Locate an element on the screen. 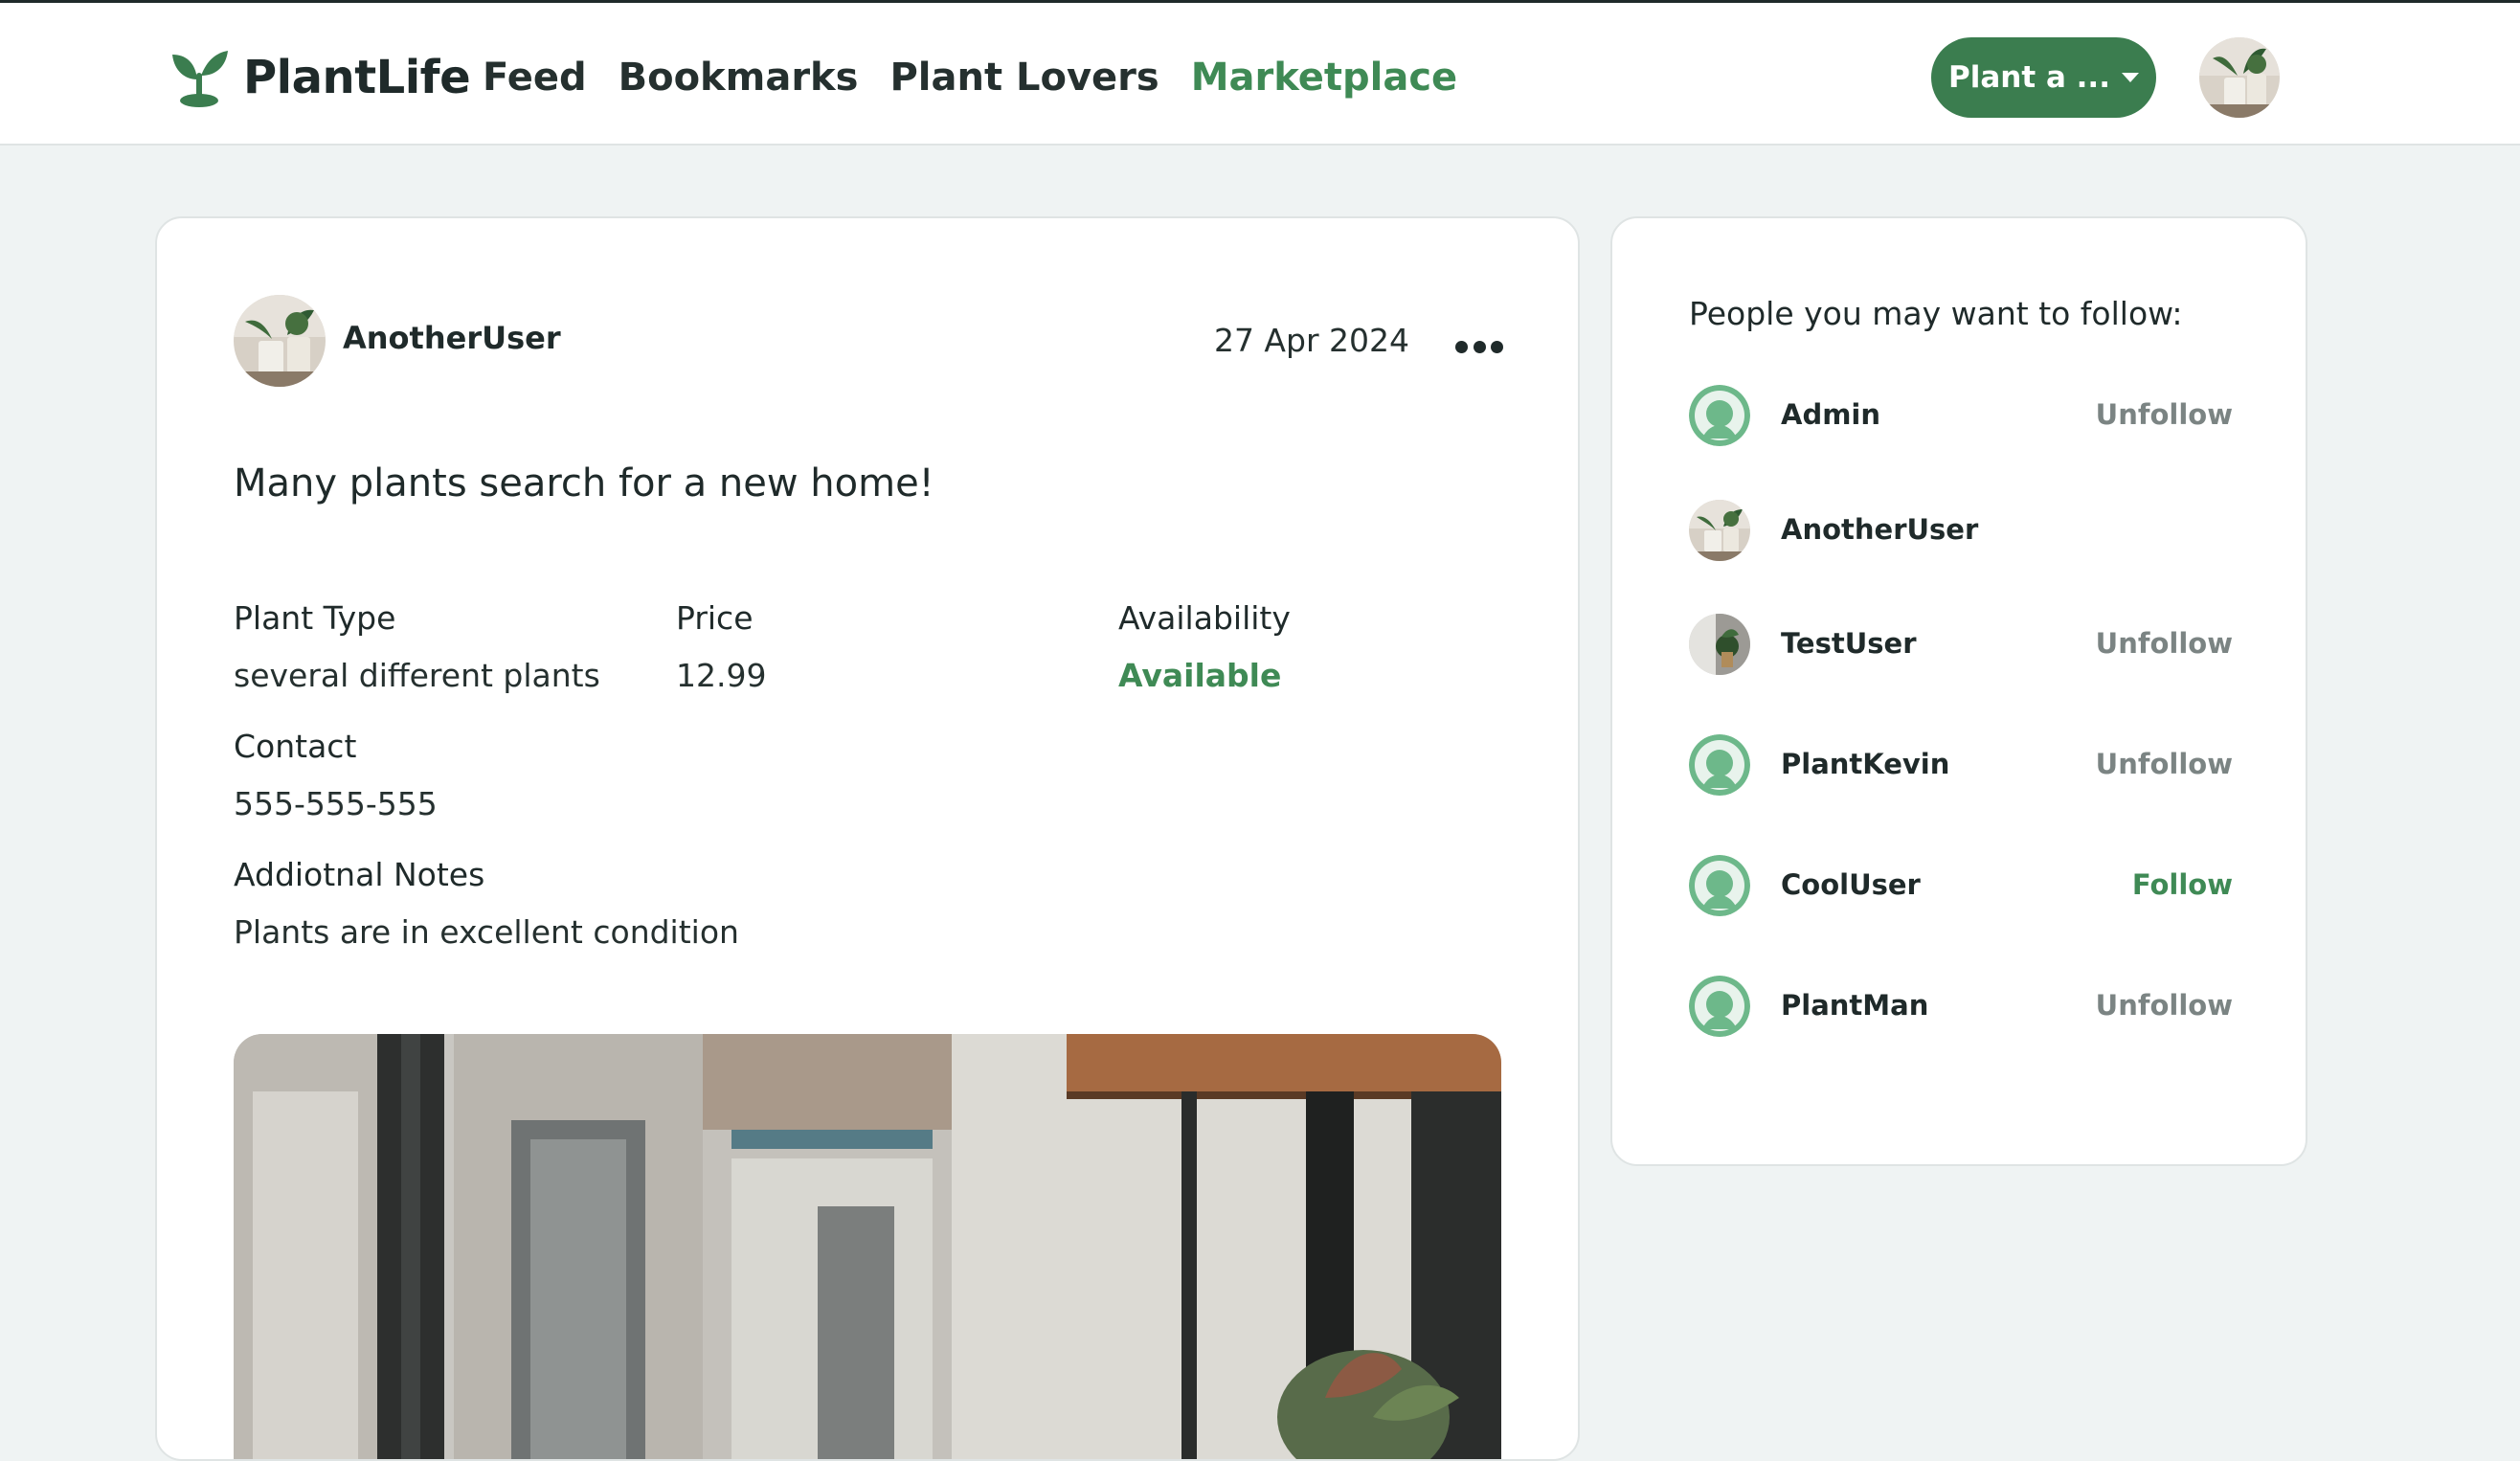 The height and width of the screenshot is (1461, 2520). notes-label: Addiotnal Notes is located at coordinates (360, 874).